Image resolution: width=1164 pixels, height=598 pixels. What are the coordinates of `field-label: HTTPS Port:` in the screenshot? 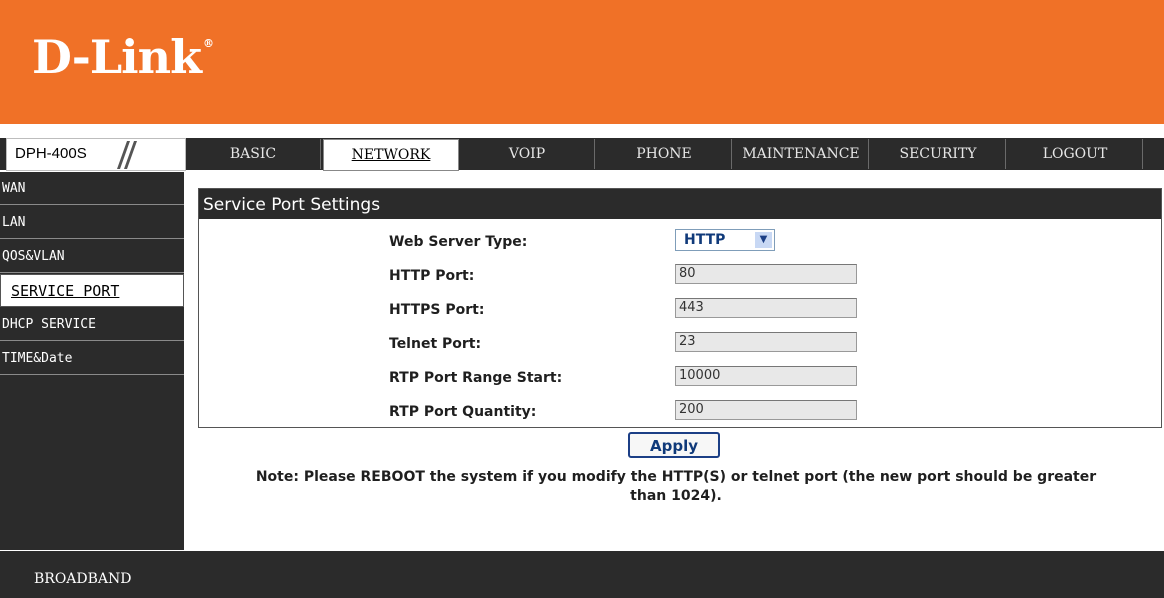 It's located at (437, 310).